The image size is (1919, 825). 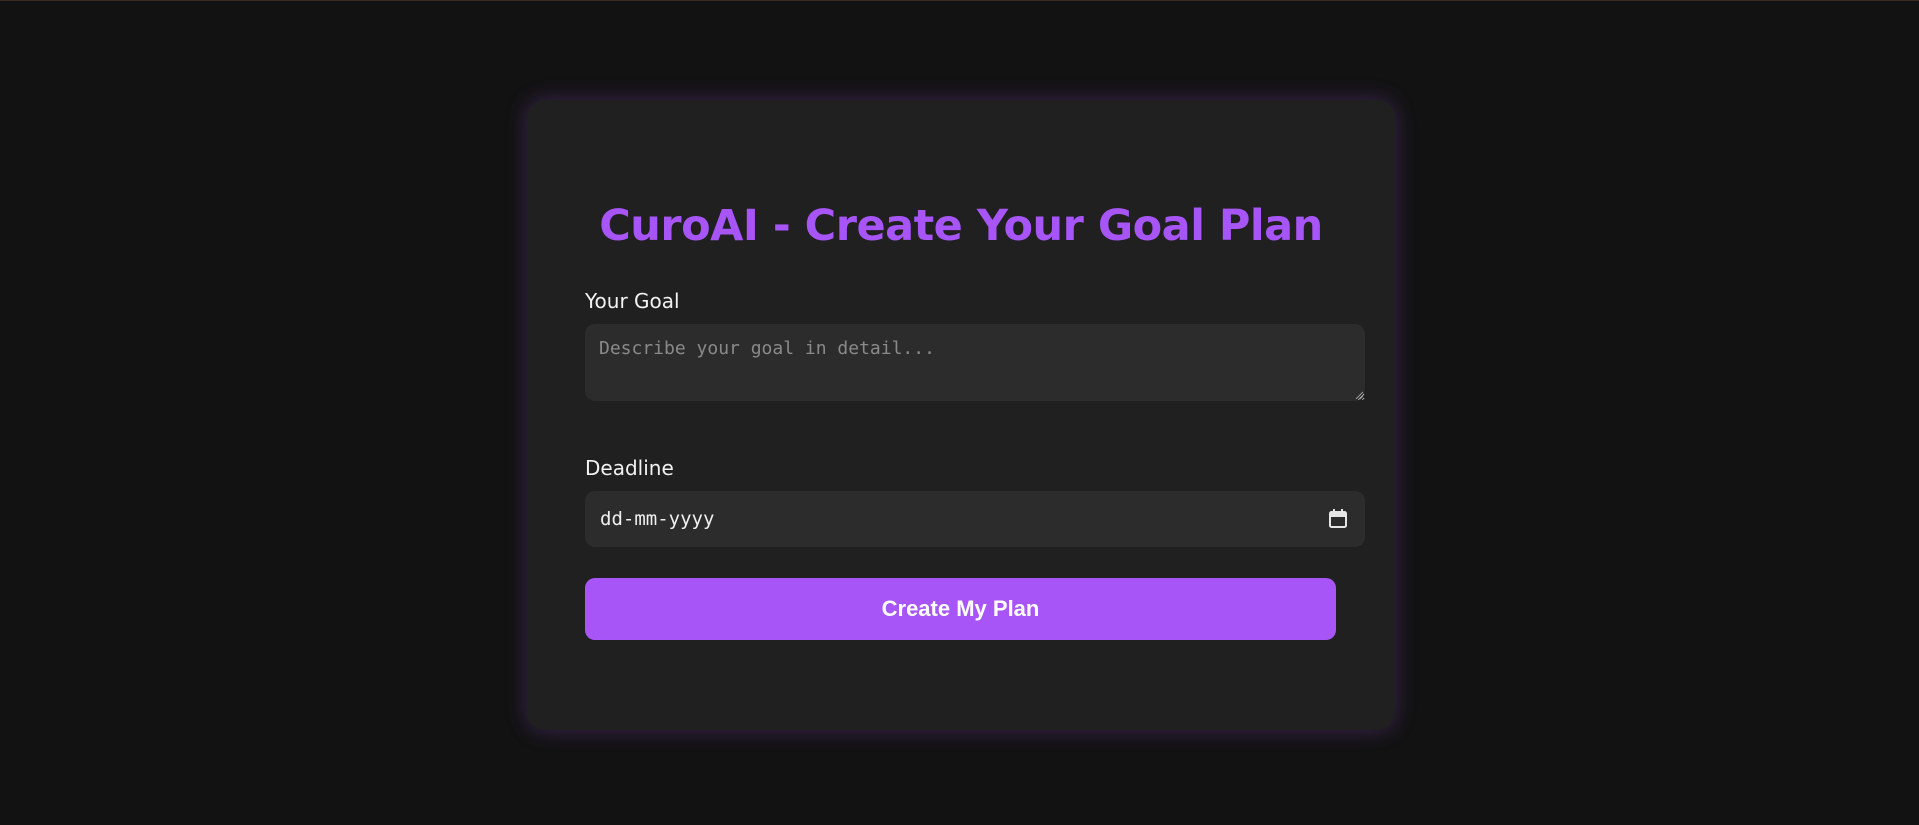 What do you see at coordinates (975, 519) in the screenshot?
I see `deadline-date-input: dd-mm-yyyy` at bounding box center [975, 519].